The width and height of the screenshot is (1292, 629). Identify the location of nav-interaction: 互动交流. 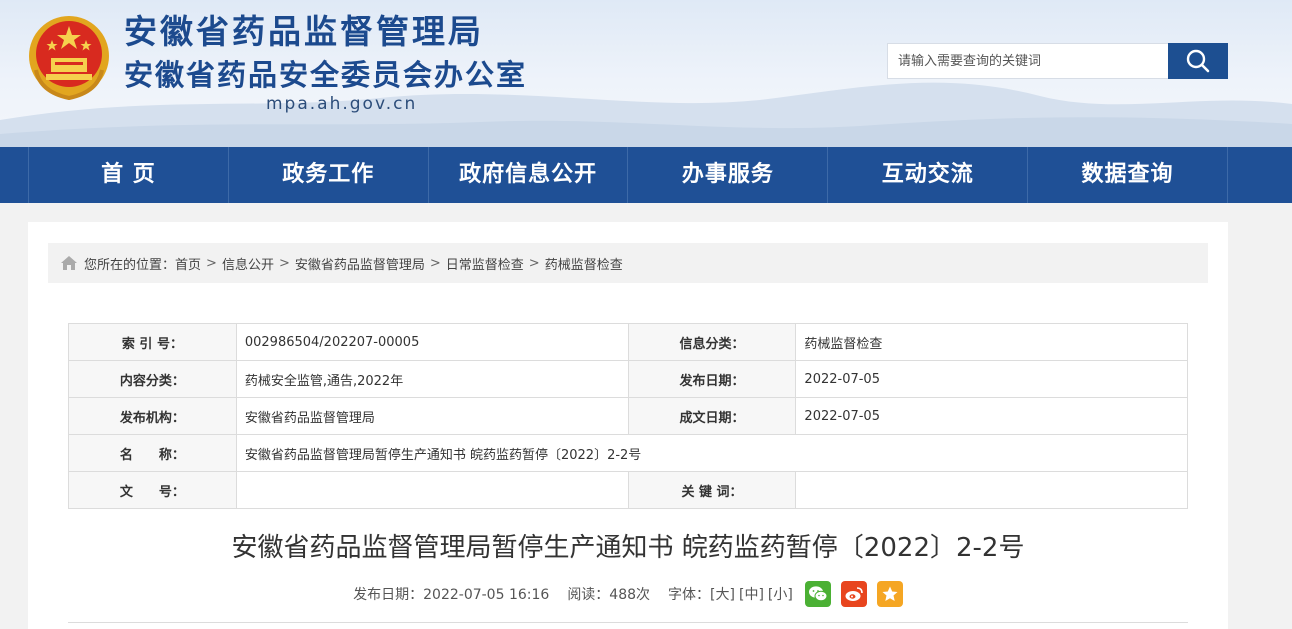
(928, 175).